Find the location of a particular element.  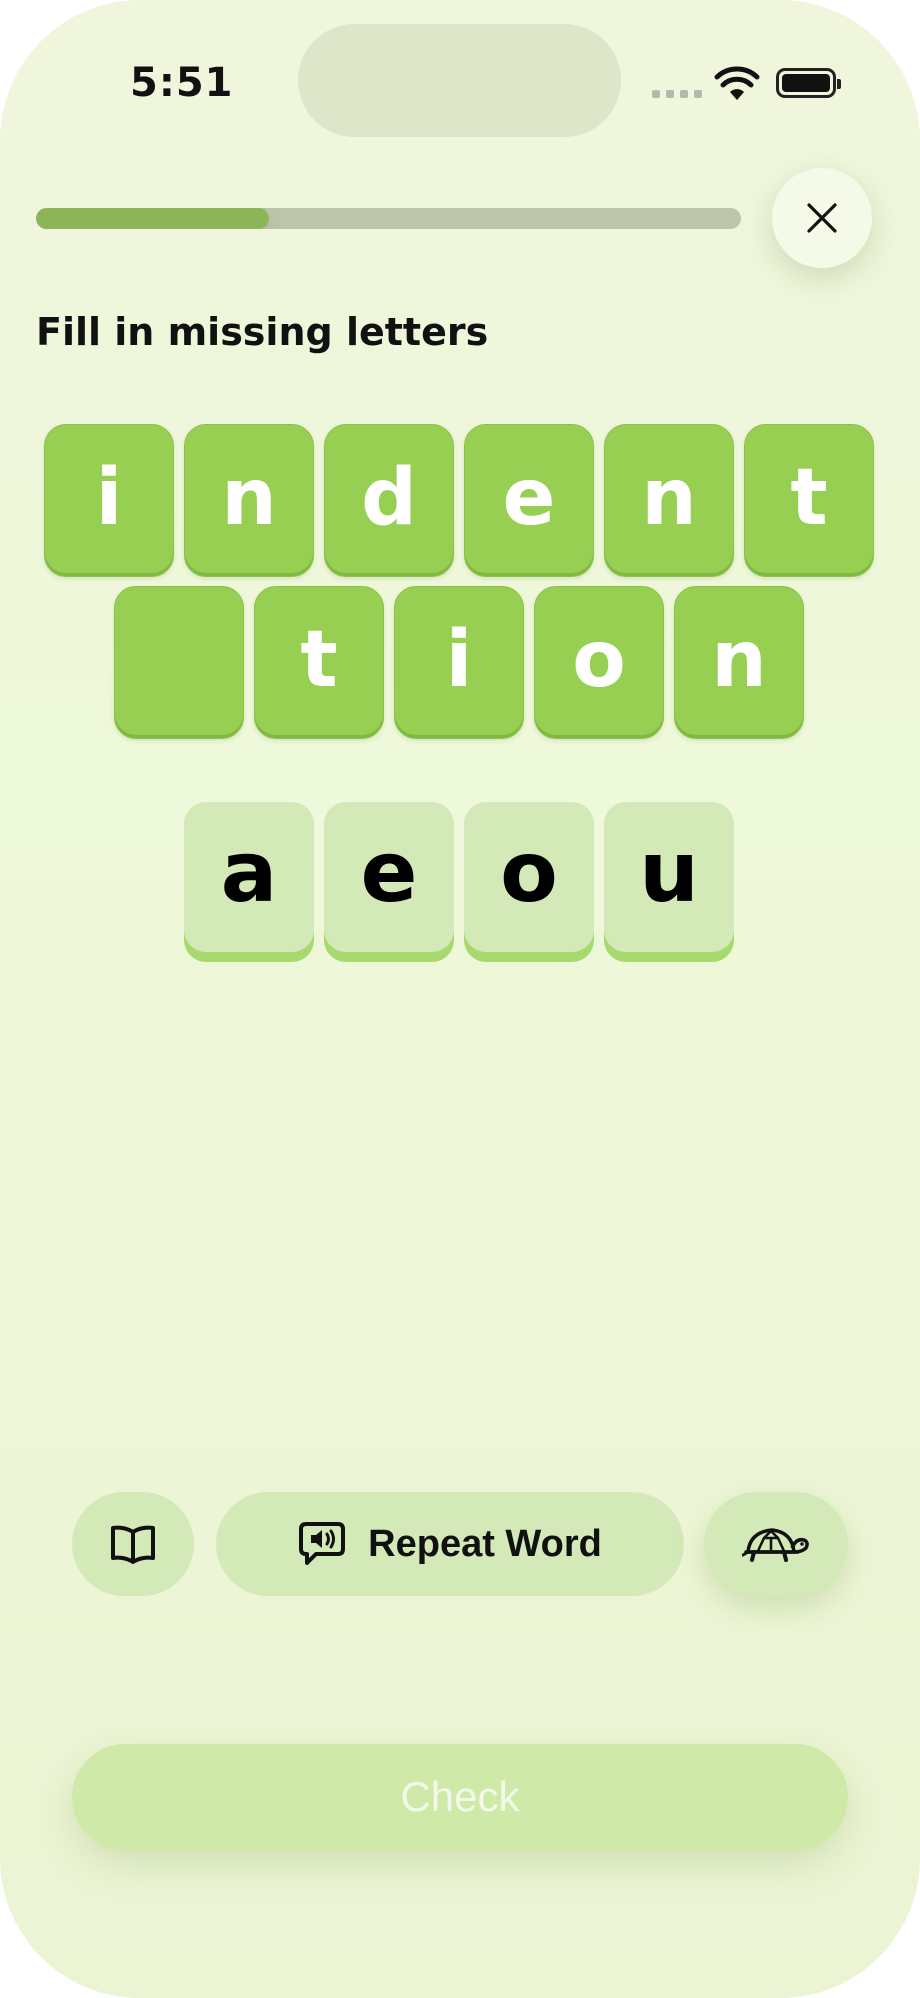

cellular-signal-icon is located at coordinates (677, 94).